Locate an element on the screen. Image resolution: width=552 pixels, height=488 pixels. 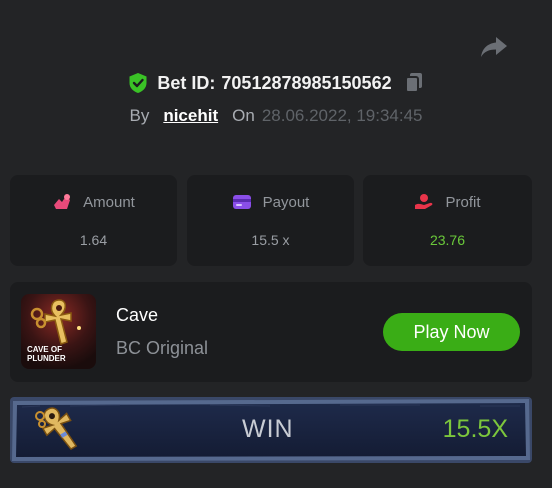
payout-value: 15.5 x is located at coordinates (270, 240).